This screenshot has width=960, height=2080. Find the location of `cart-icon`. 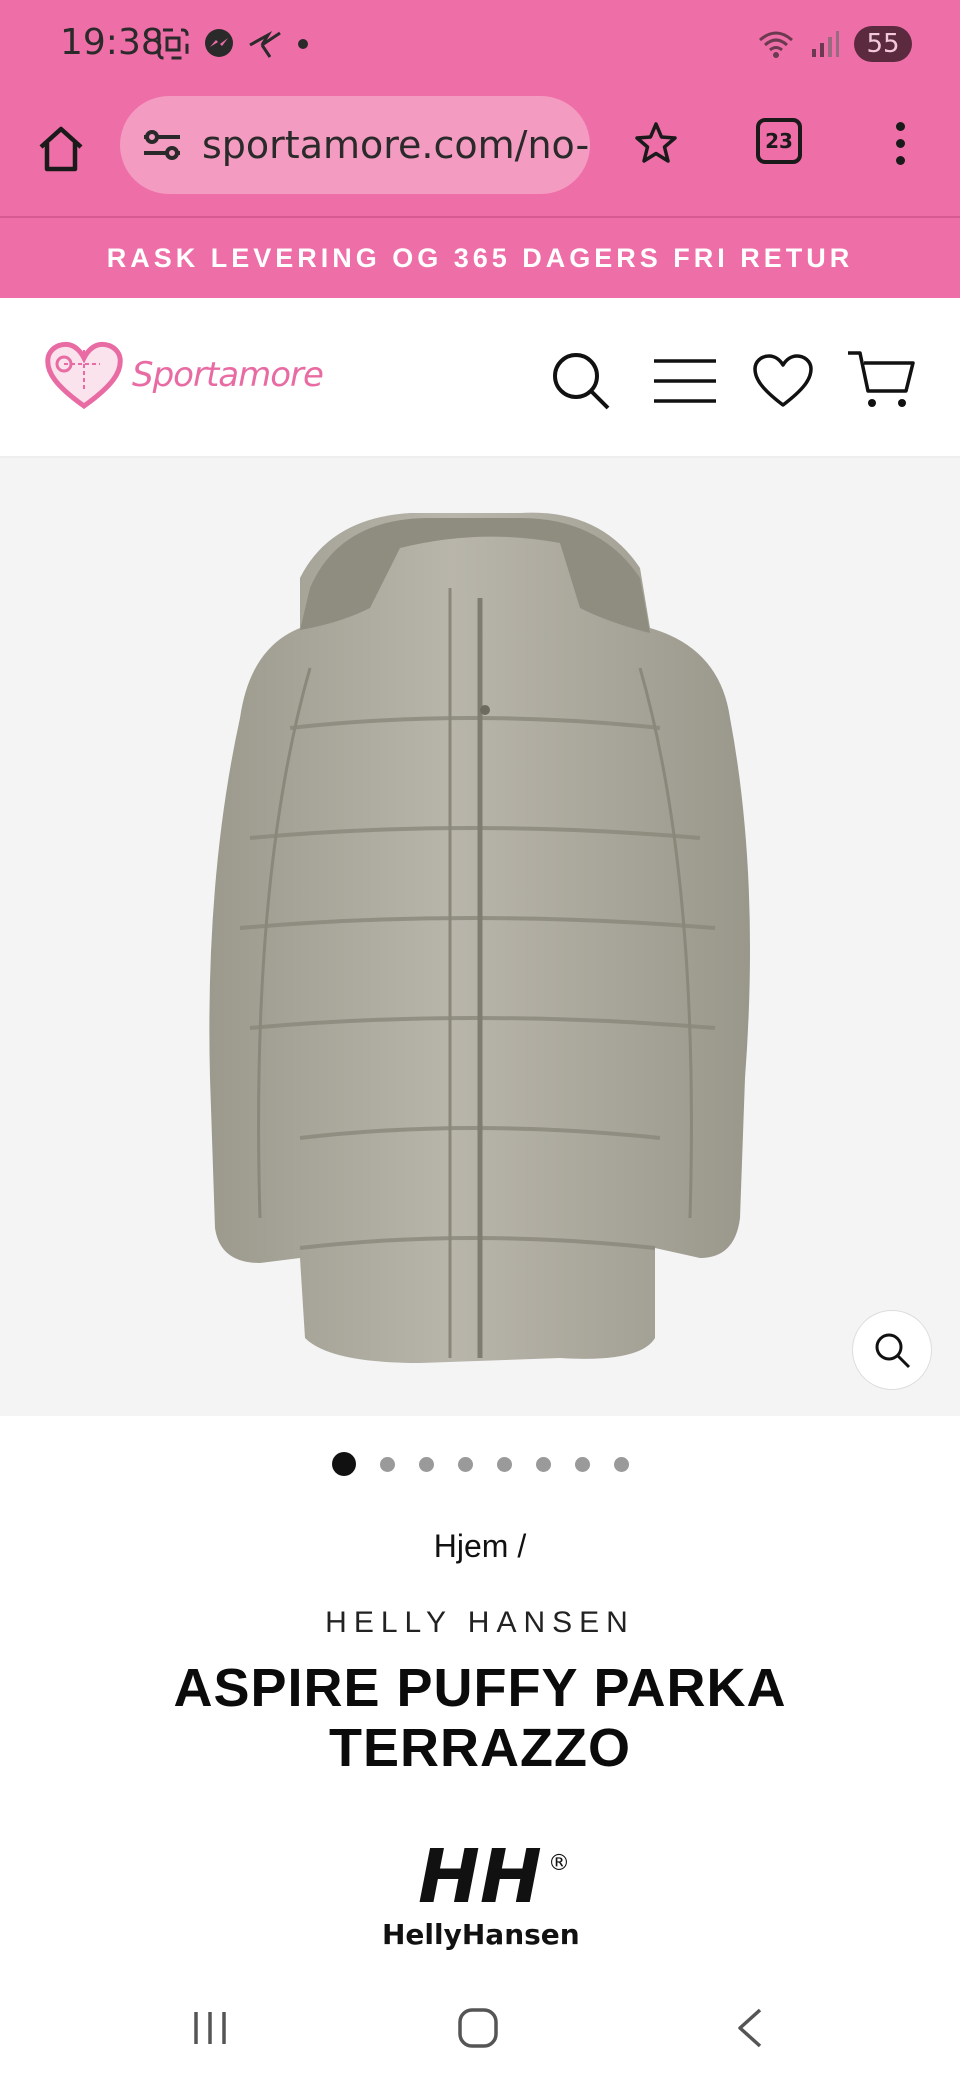

cart-icon is located at coordinates (881, 379).